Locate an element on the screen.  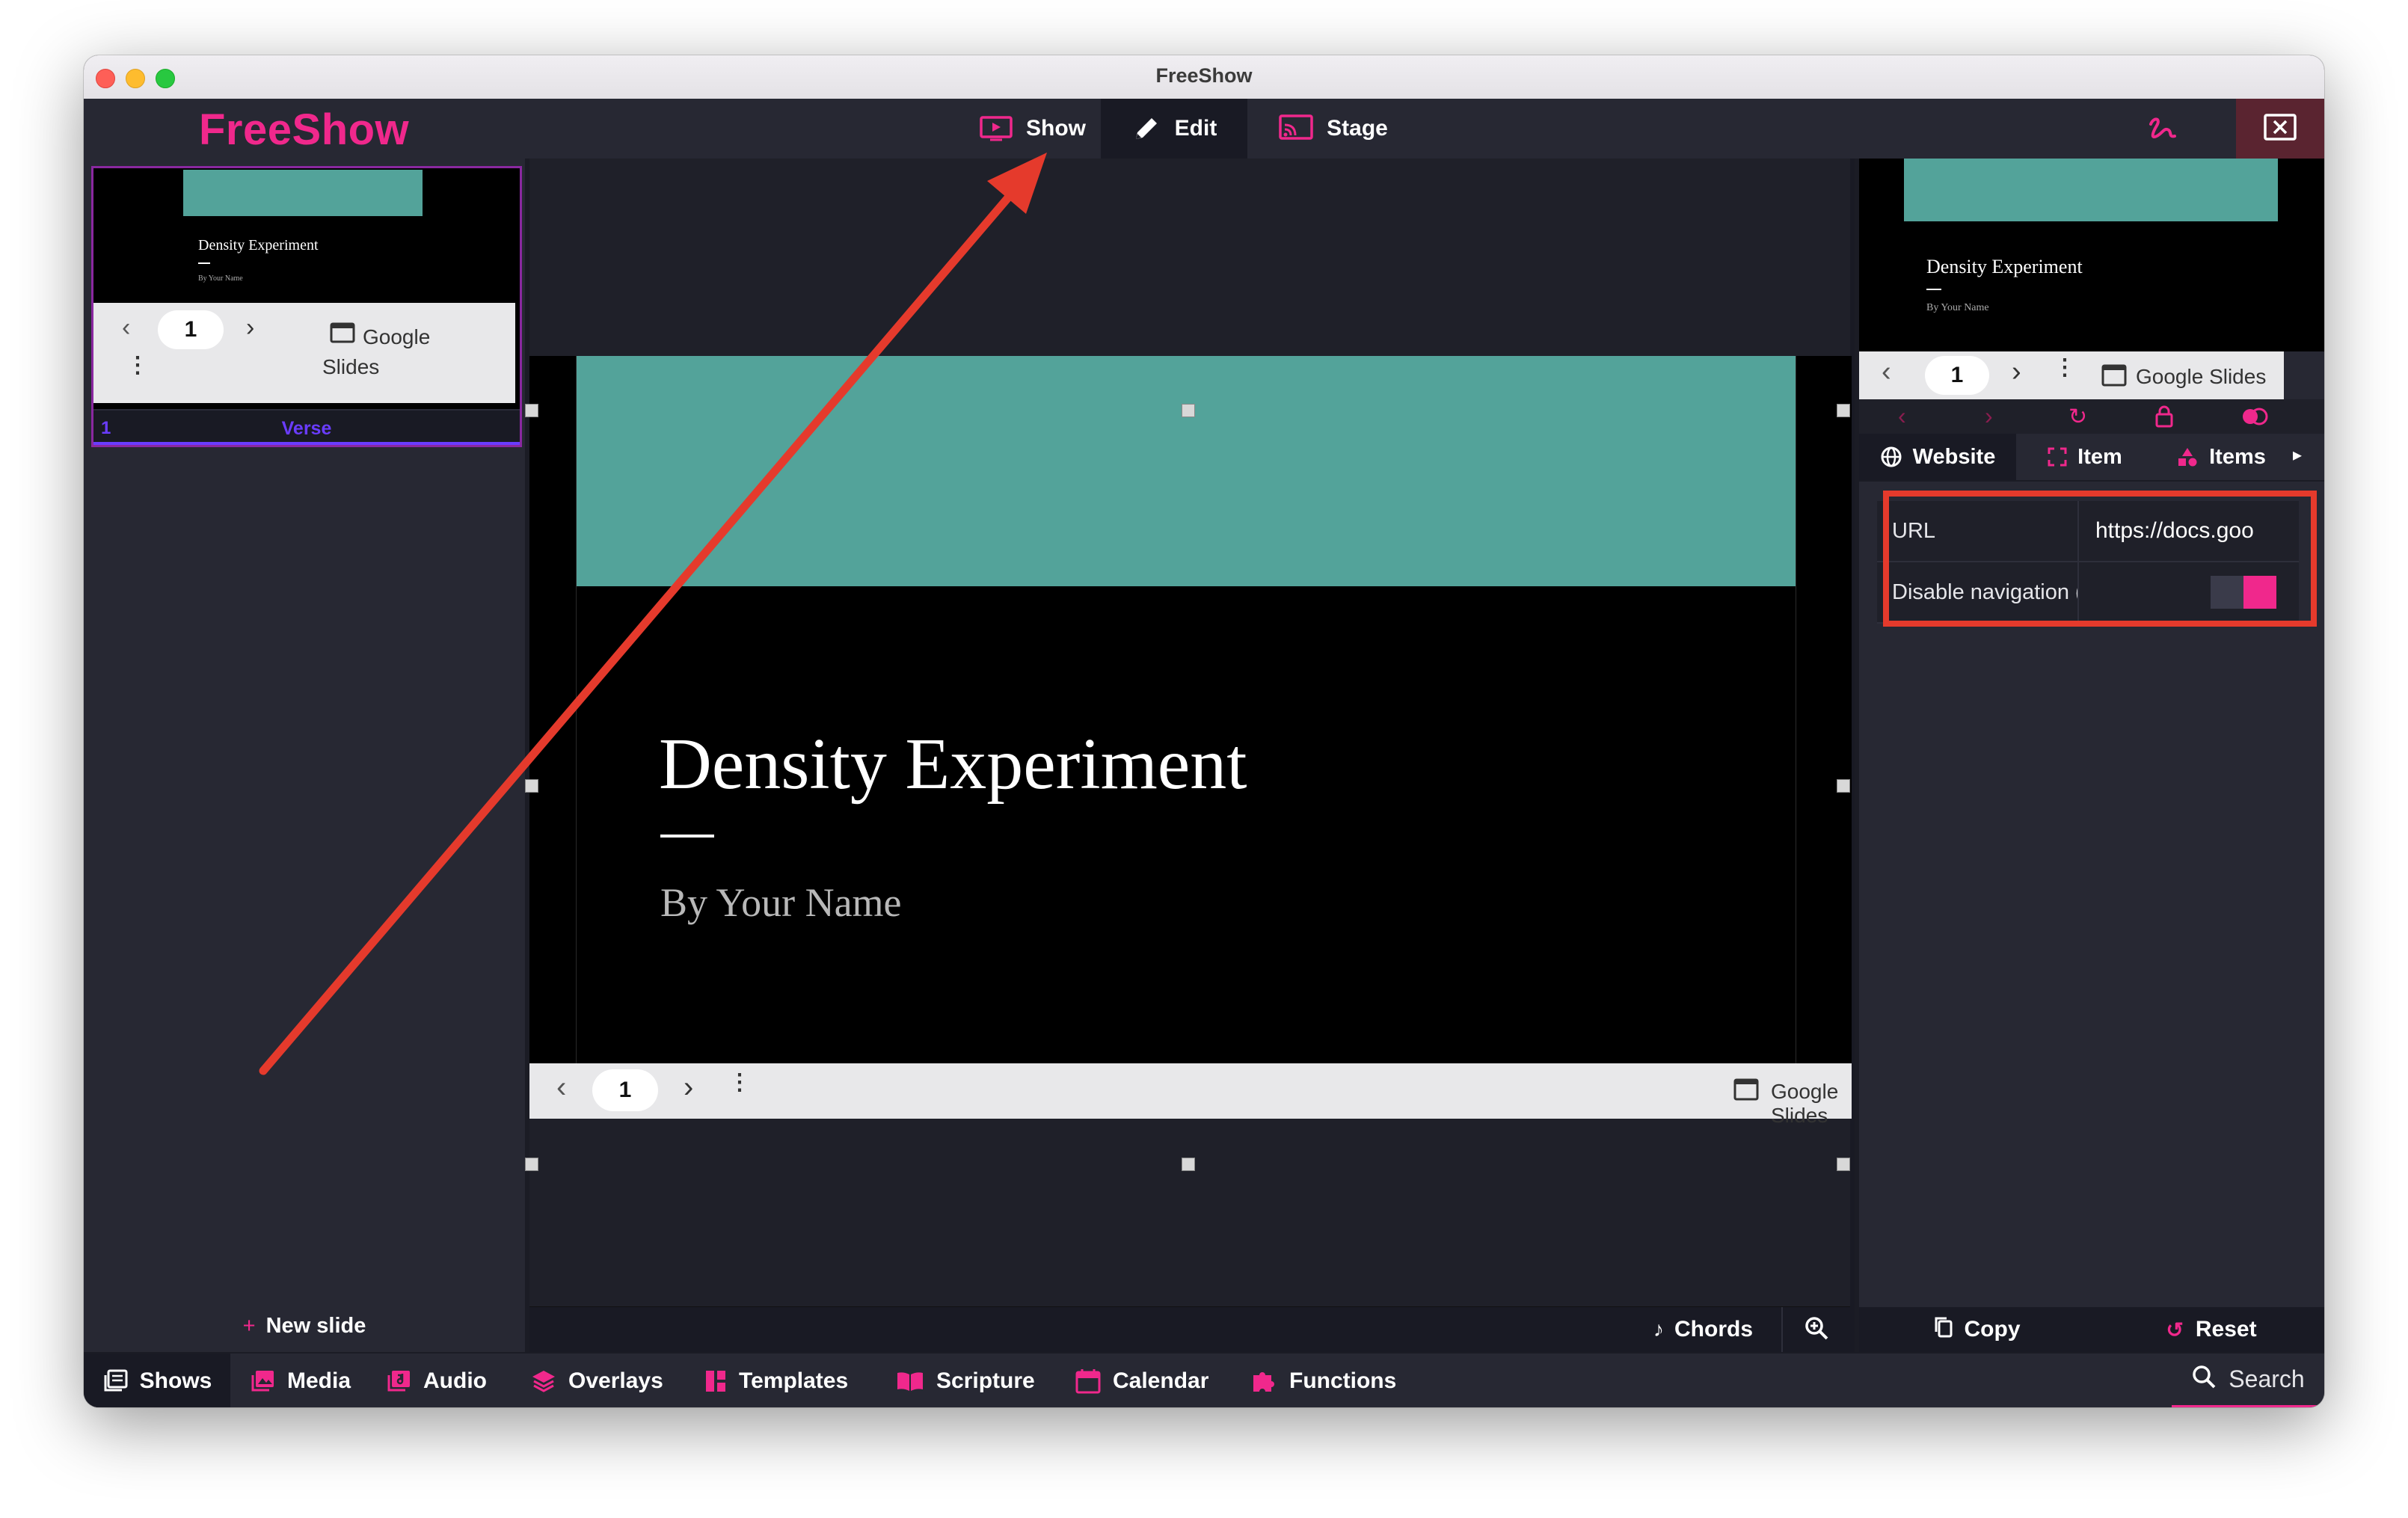
tab-media: Media is located at coordinates (300, 1380).